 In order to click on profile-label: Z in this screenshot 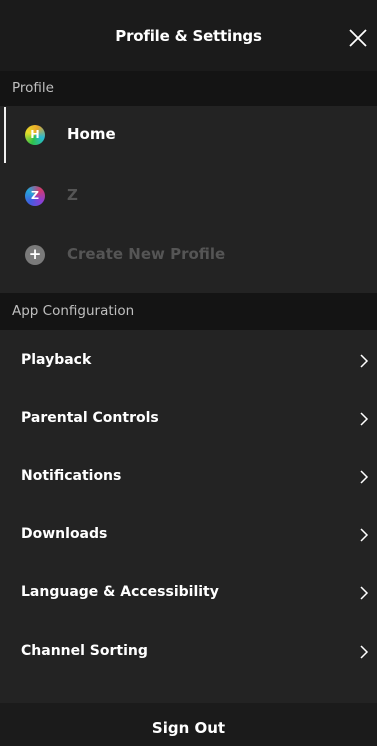, I will do `click(72, 195)`.